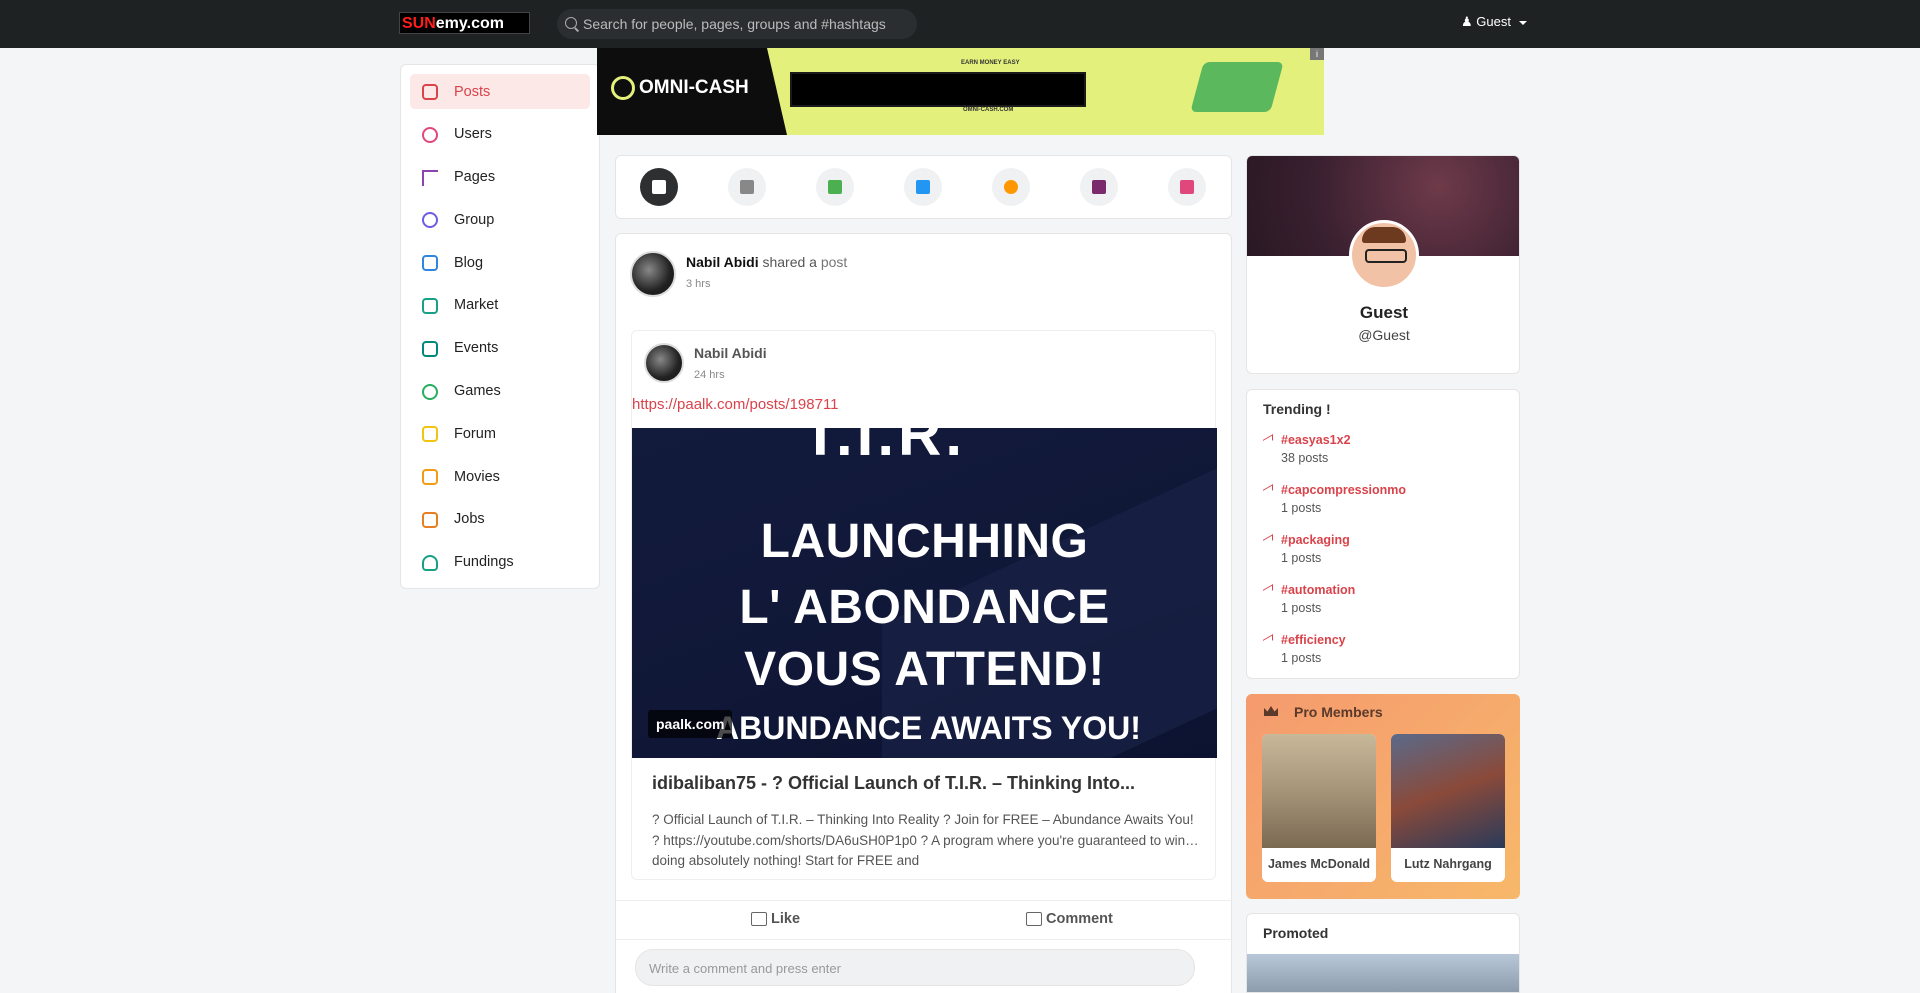 This screenshot has width=1920, height=993. I want to click on banner-line-3: VOUS ATTEND!, so click(924, 669).